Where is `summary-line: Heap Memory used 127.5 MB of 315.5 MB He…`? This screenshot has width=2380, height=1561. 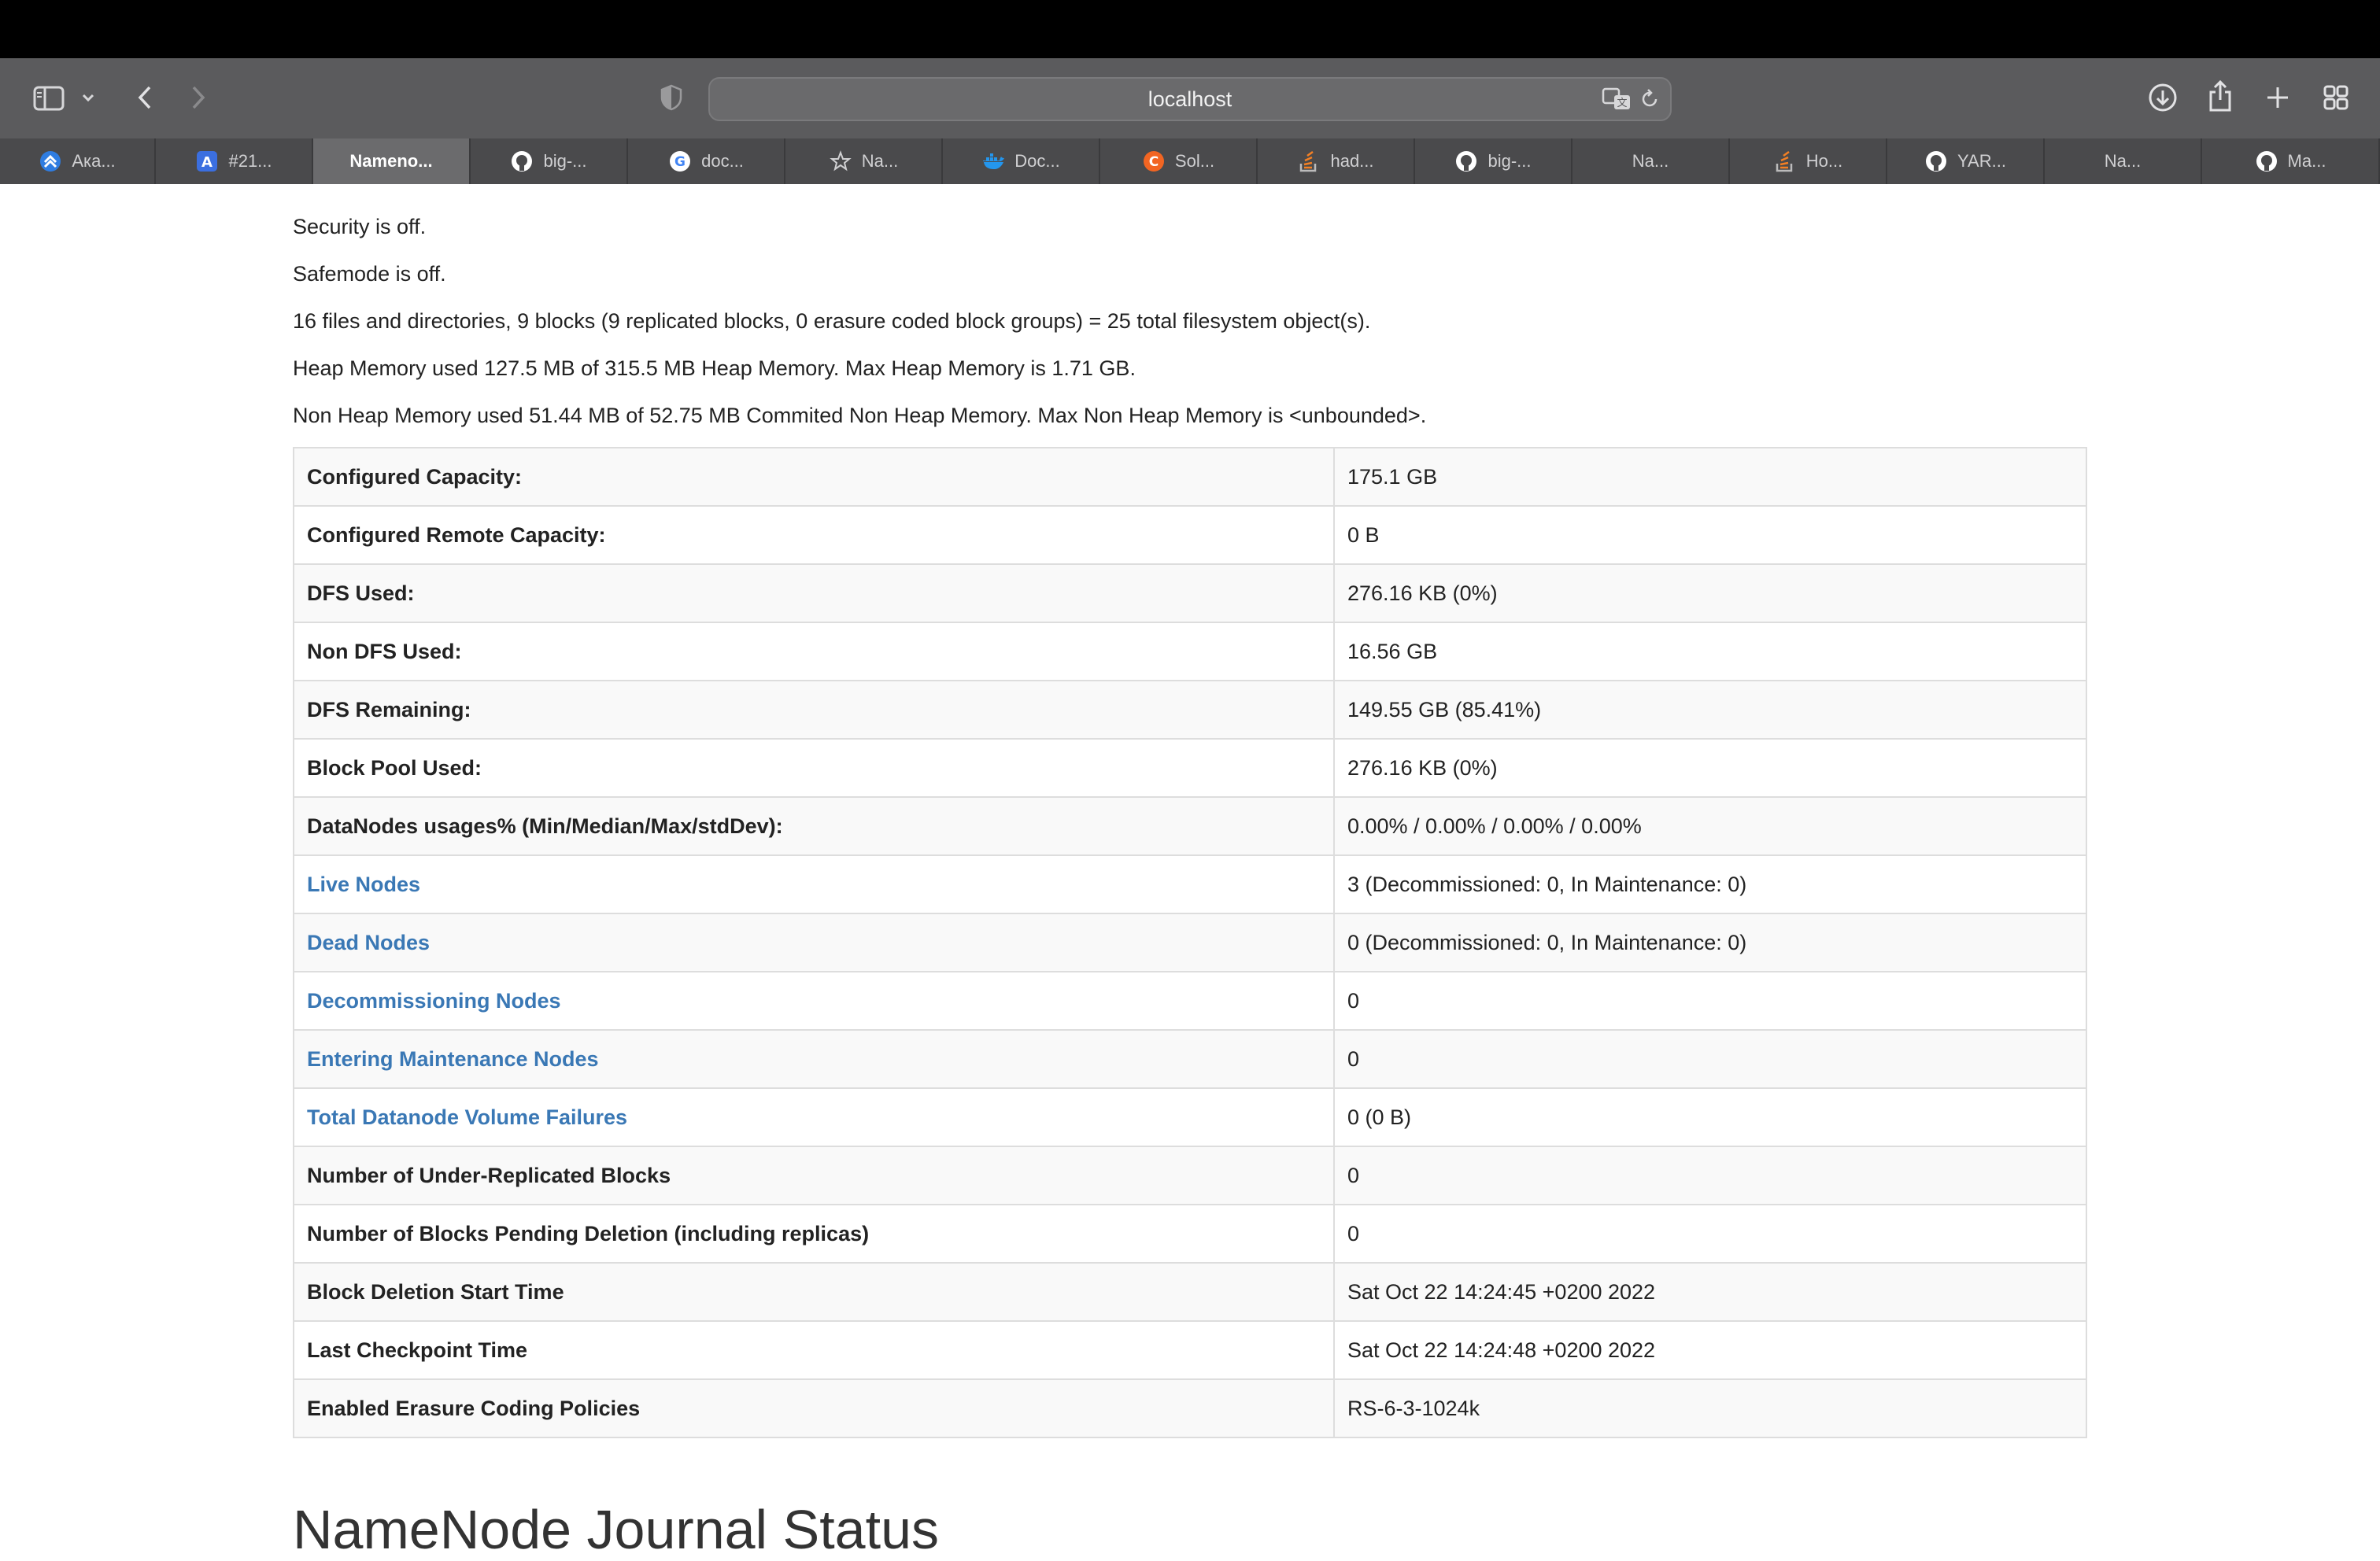 summary-line: Heap Memory used 127.5 MB of 315.5 MB He… is located at coordinates (714, 368).